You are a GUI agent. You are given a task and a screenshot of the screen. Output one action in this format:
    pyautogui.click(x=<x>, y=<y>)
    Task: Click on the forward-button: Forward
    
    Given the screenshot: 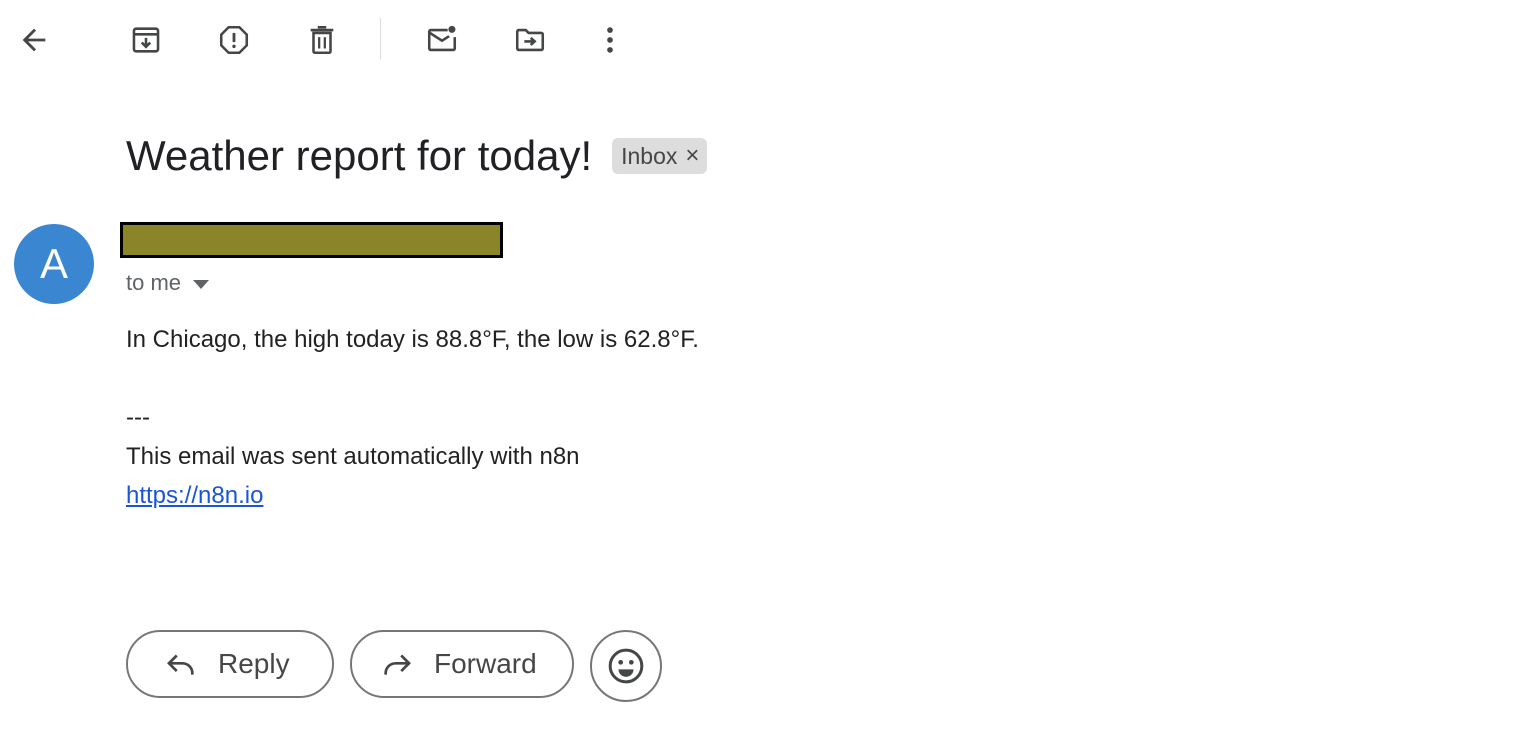 What is the action you would take?
    pyautogui.click(x=462, y=664)
    